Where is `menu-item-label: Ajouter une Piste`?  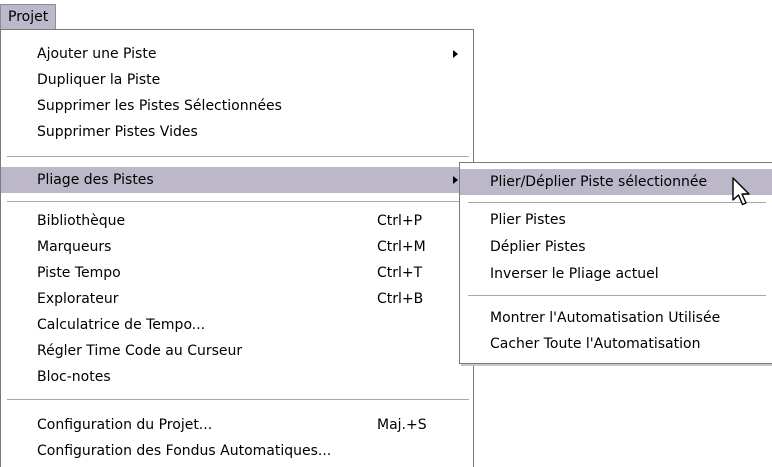
menu-item-label: Ajouter une Piste is located at coordinates (97, 54).